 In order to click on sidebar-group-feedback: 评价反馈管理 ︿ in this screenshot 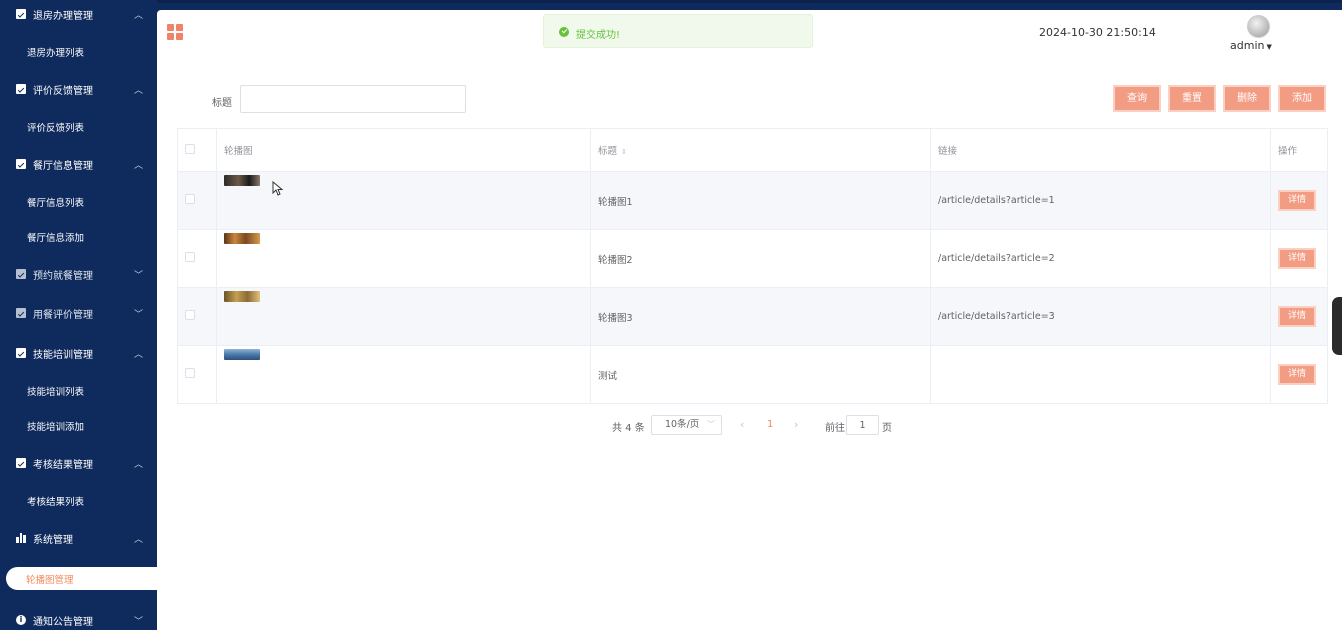, I will do `click(78, 89)`.